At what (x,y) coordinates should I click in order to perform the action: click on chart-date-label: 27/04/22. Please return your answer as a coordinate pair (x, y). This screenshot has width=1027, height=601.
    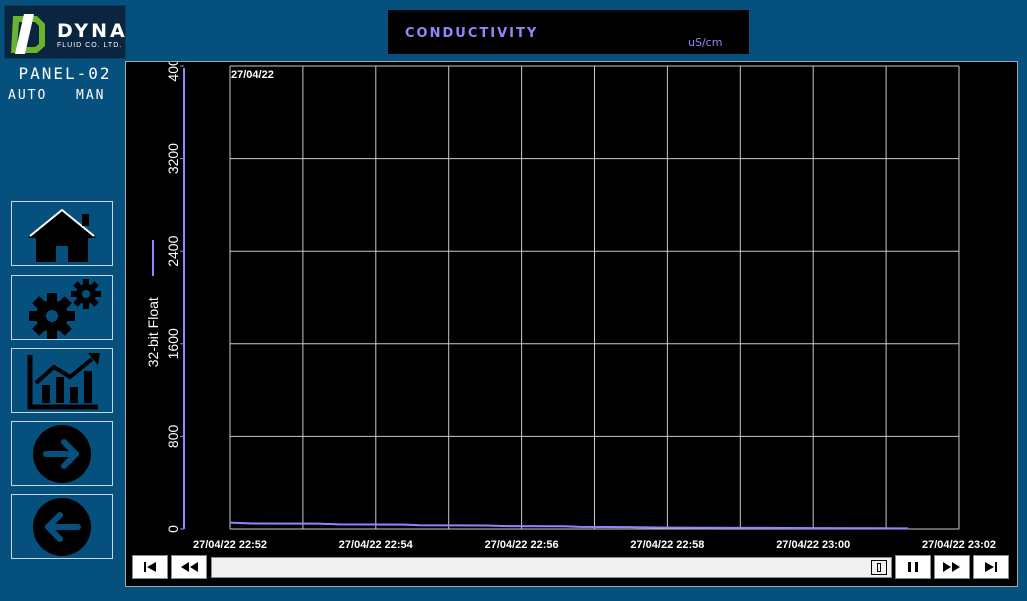
    Looking at the image, I should click on (252, 75).